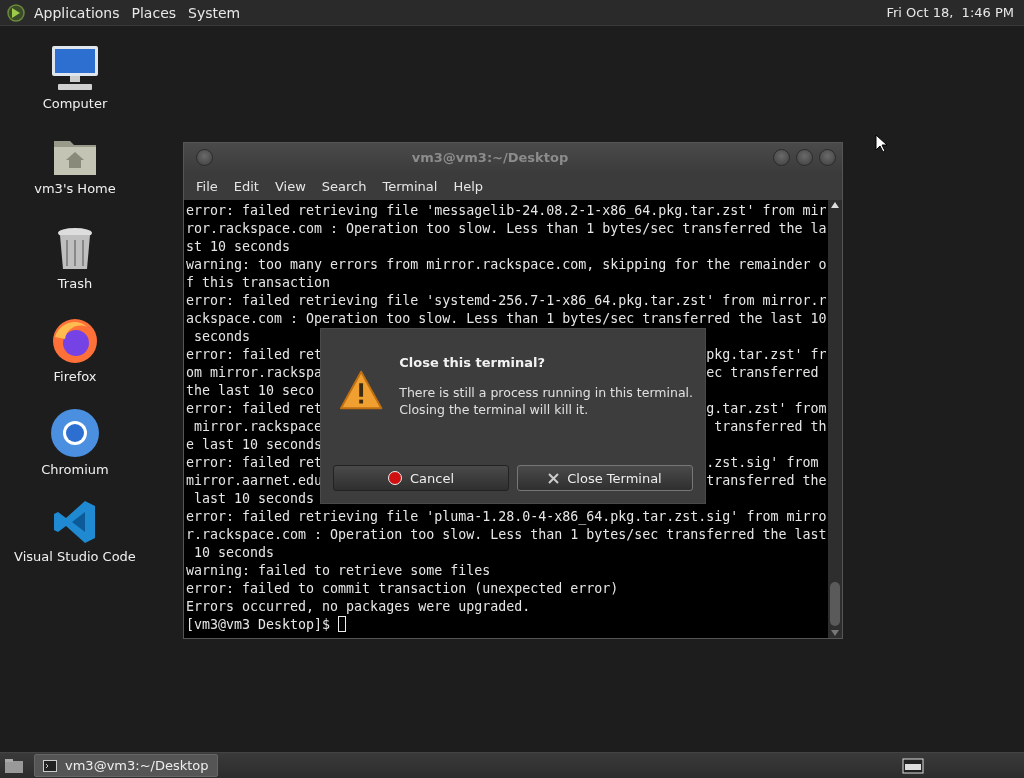 The image size is (1024, 778). What do you see at coordinates (126, 765) in the screenshot?
I see `taskbar-task: vm3@vm3:~/Desktop` at bounding box center [126, 765].